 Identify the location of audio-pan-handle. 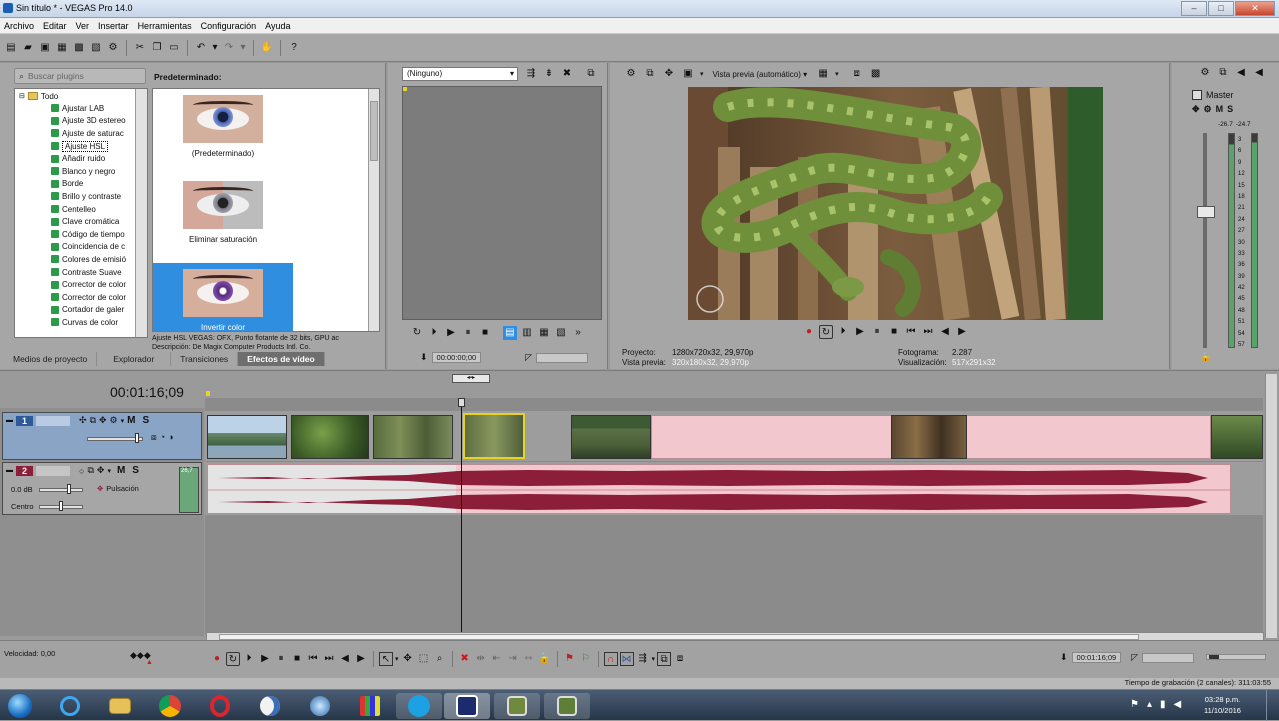
(61, 506).